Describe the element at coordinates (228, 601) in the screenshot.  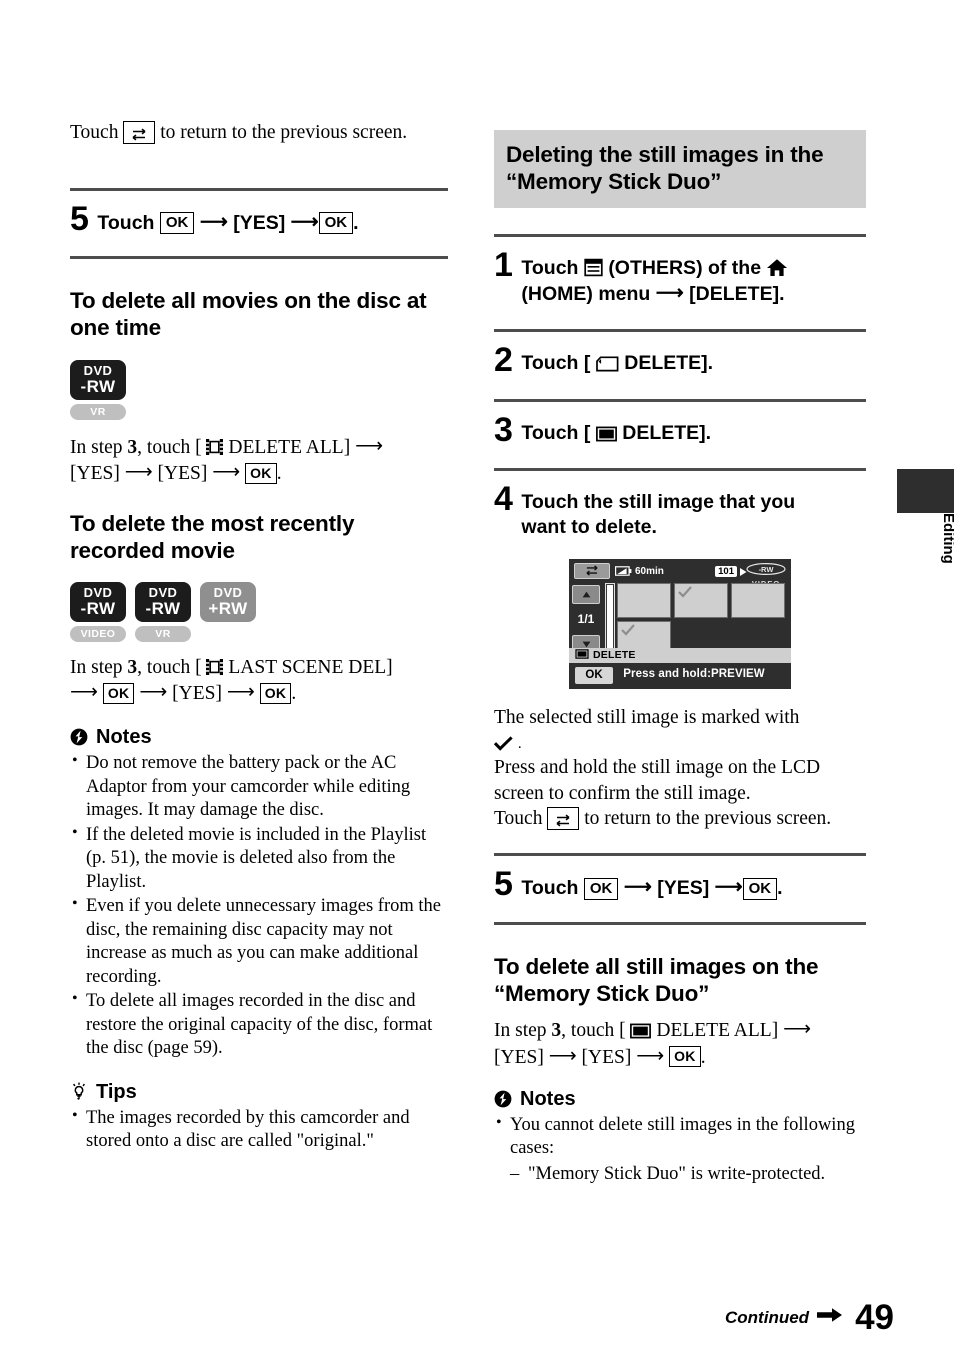
I see `dvd-plus-rw-badge: DVD +RW` at that location.